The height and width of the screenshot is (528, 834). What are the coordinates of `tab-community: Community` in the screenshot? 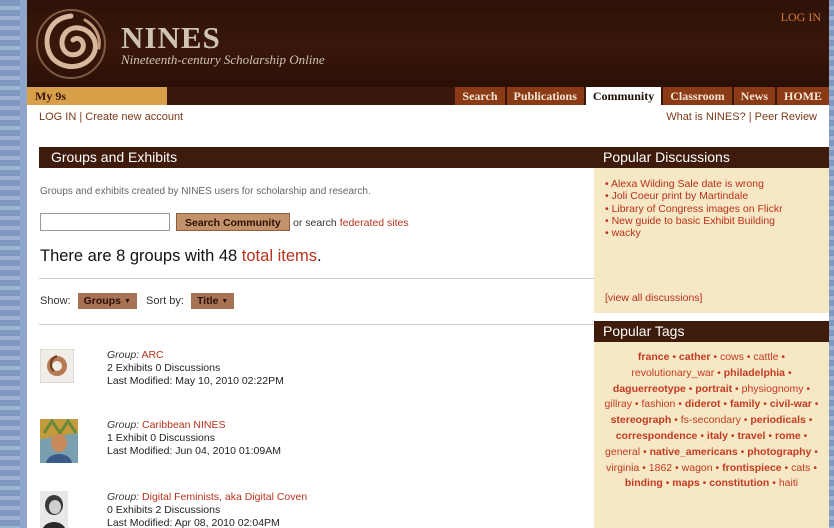 It's located at (623, 96).